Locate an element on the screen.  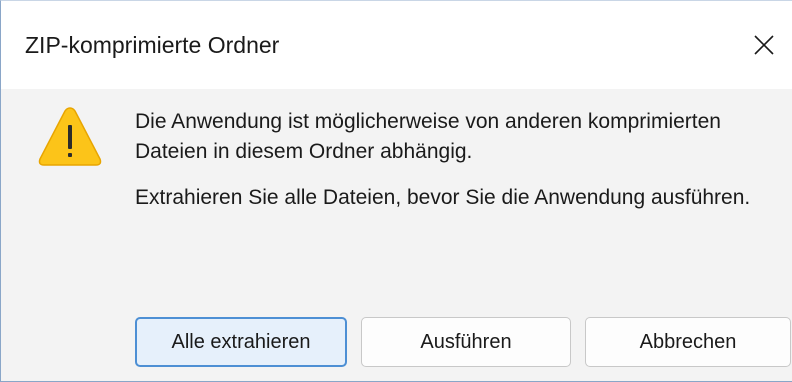
cancel-button: Abbrechen is located at coordinates (688, 342).